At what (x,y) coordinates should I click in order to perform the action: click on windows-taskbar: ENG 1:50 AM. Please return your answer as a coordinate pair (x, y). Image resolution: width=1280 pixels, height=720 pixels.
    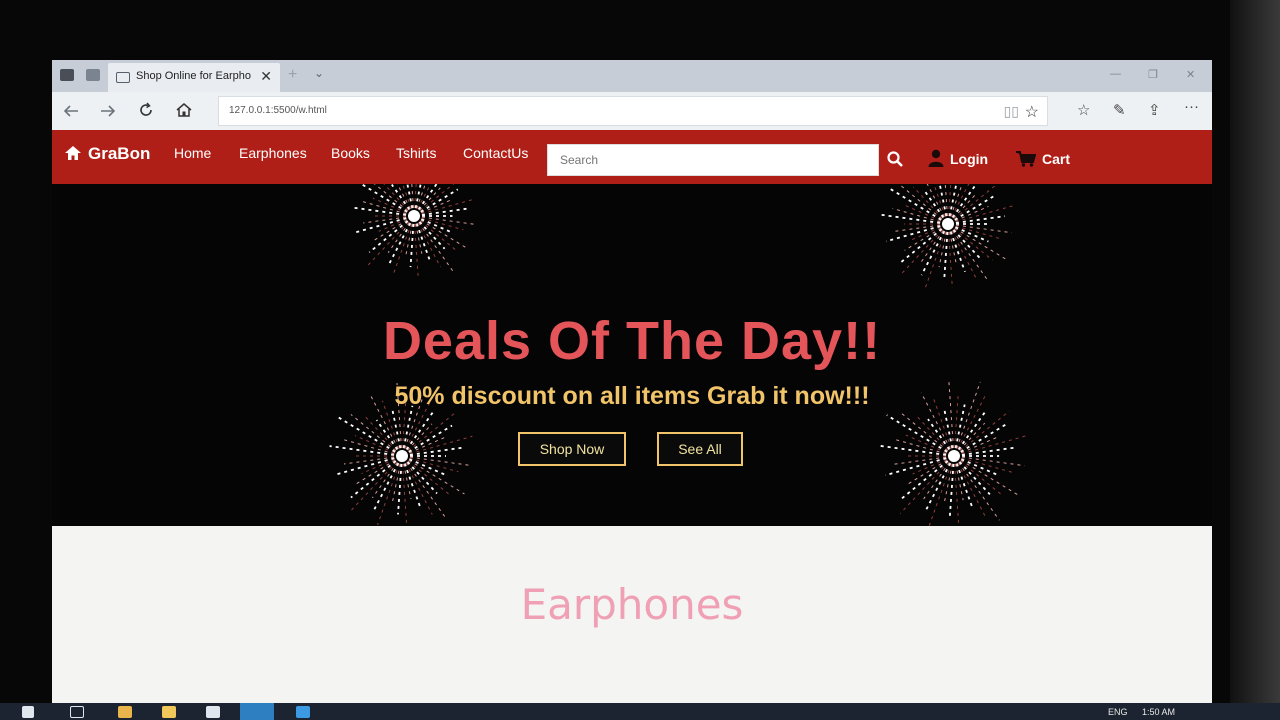
    Looking at the image, I should click on (640, 711).